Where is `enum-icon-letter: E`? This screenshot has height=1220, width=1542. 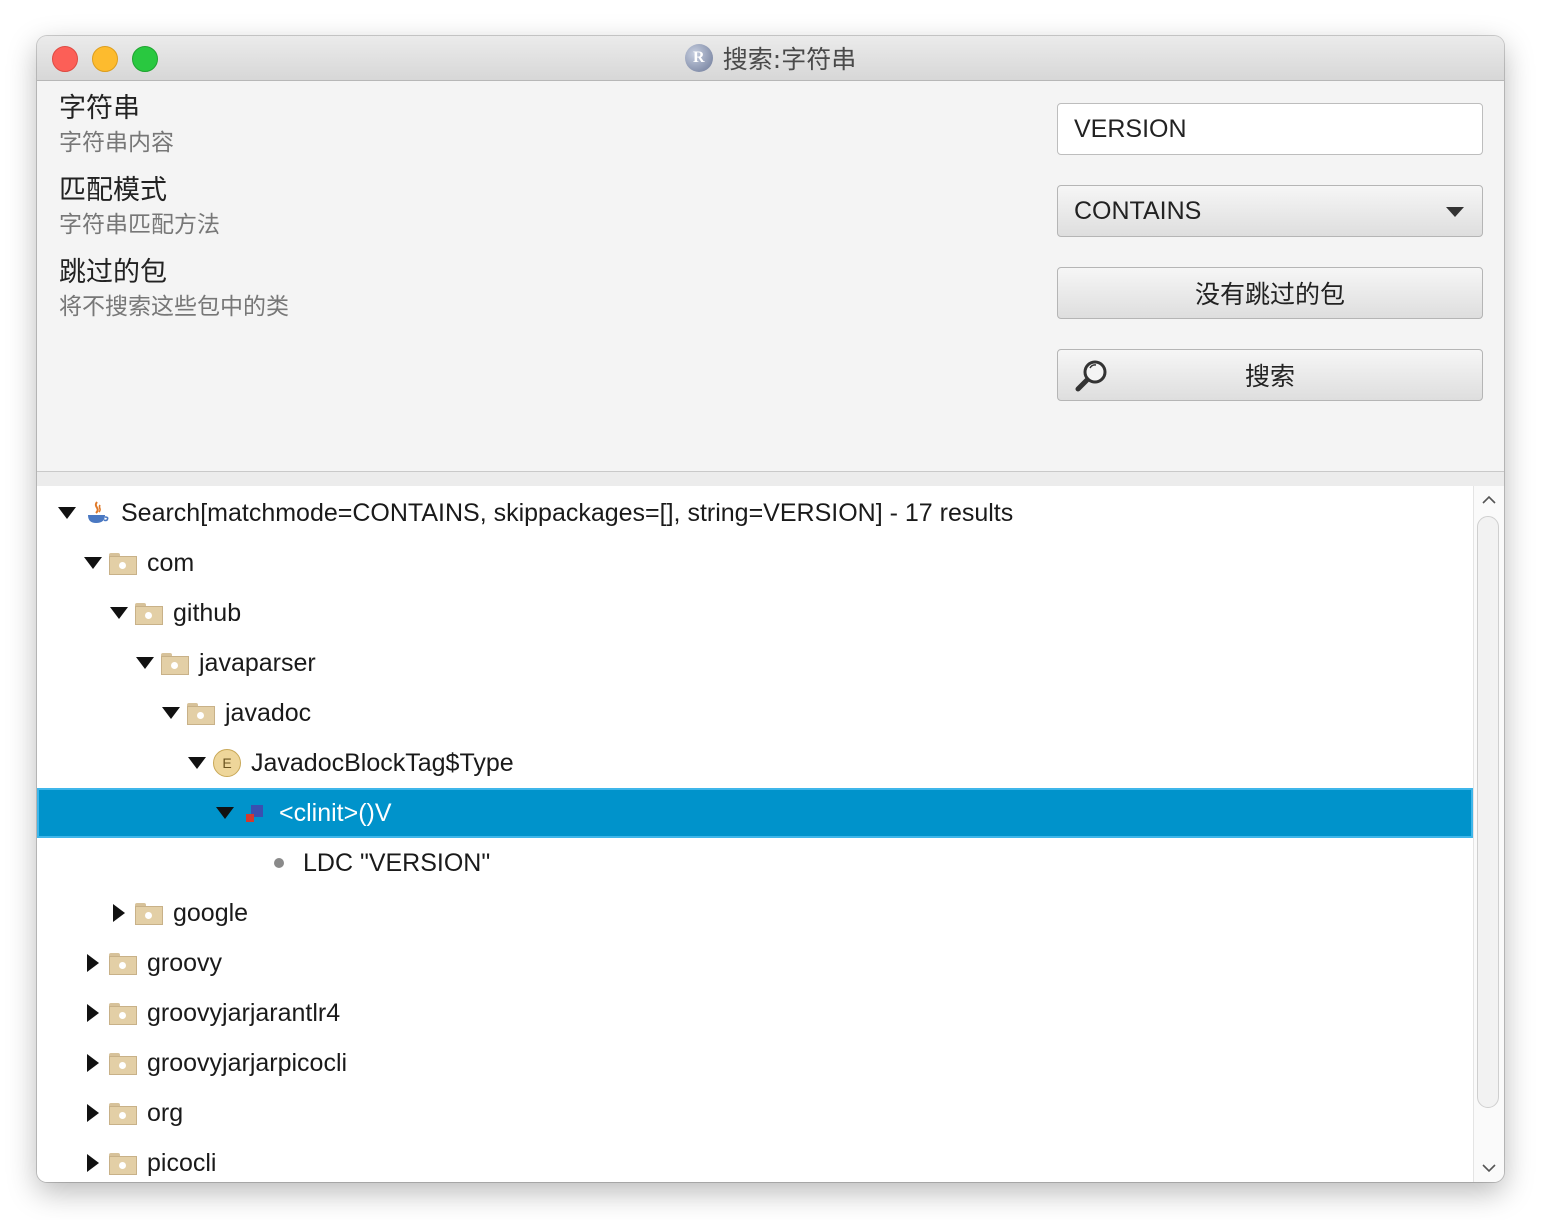 enum-icon-letter: E is located at coordinates (227, 763).